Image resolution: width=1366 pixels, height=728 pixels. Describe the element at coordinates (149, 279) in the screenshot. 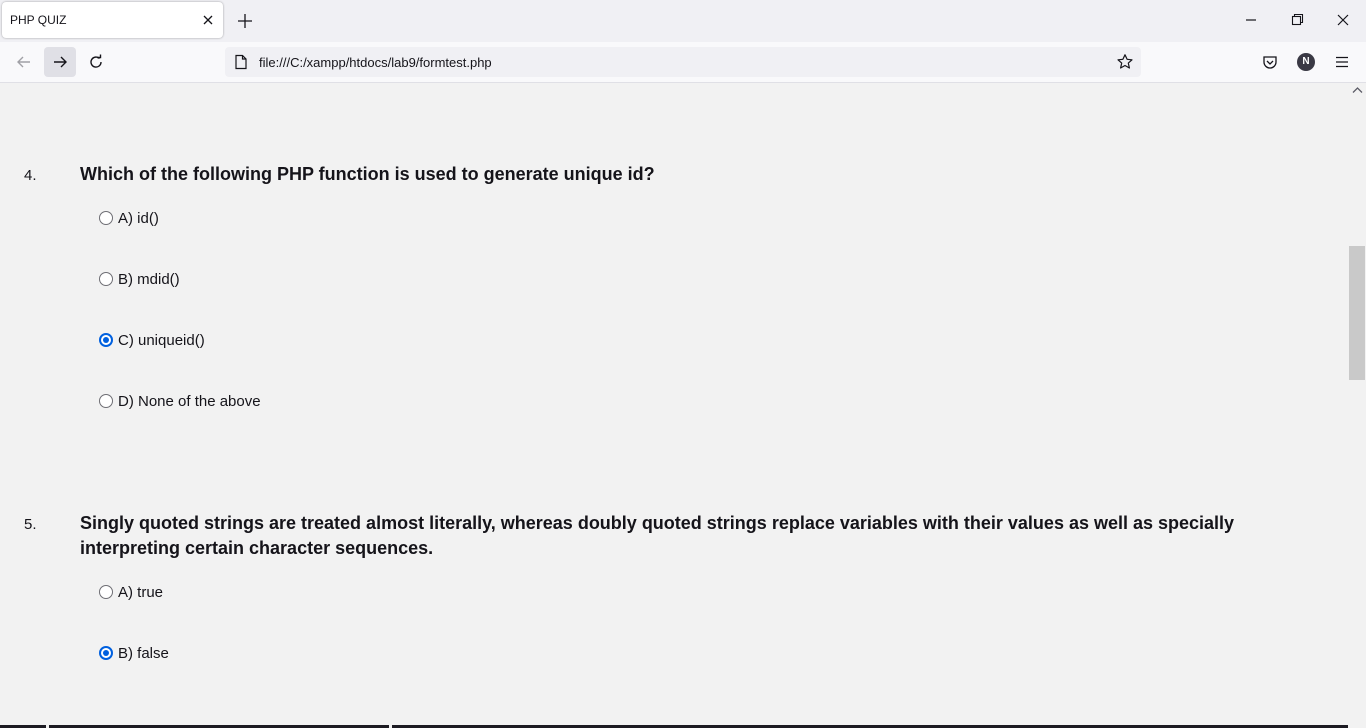

I see `option-label: B) mdid()` at that location.